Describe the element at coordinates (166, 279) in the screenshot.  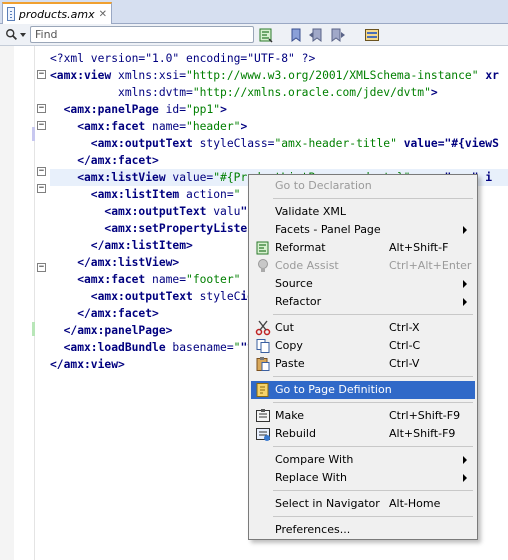
I see `code-token: name=` at that location.